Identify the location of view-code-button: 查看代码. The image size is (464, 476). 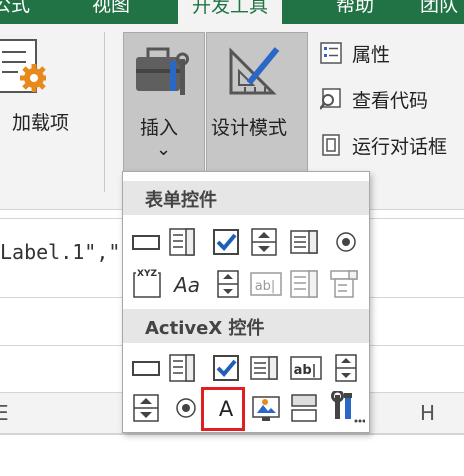
(390, 99).